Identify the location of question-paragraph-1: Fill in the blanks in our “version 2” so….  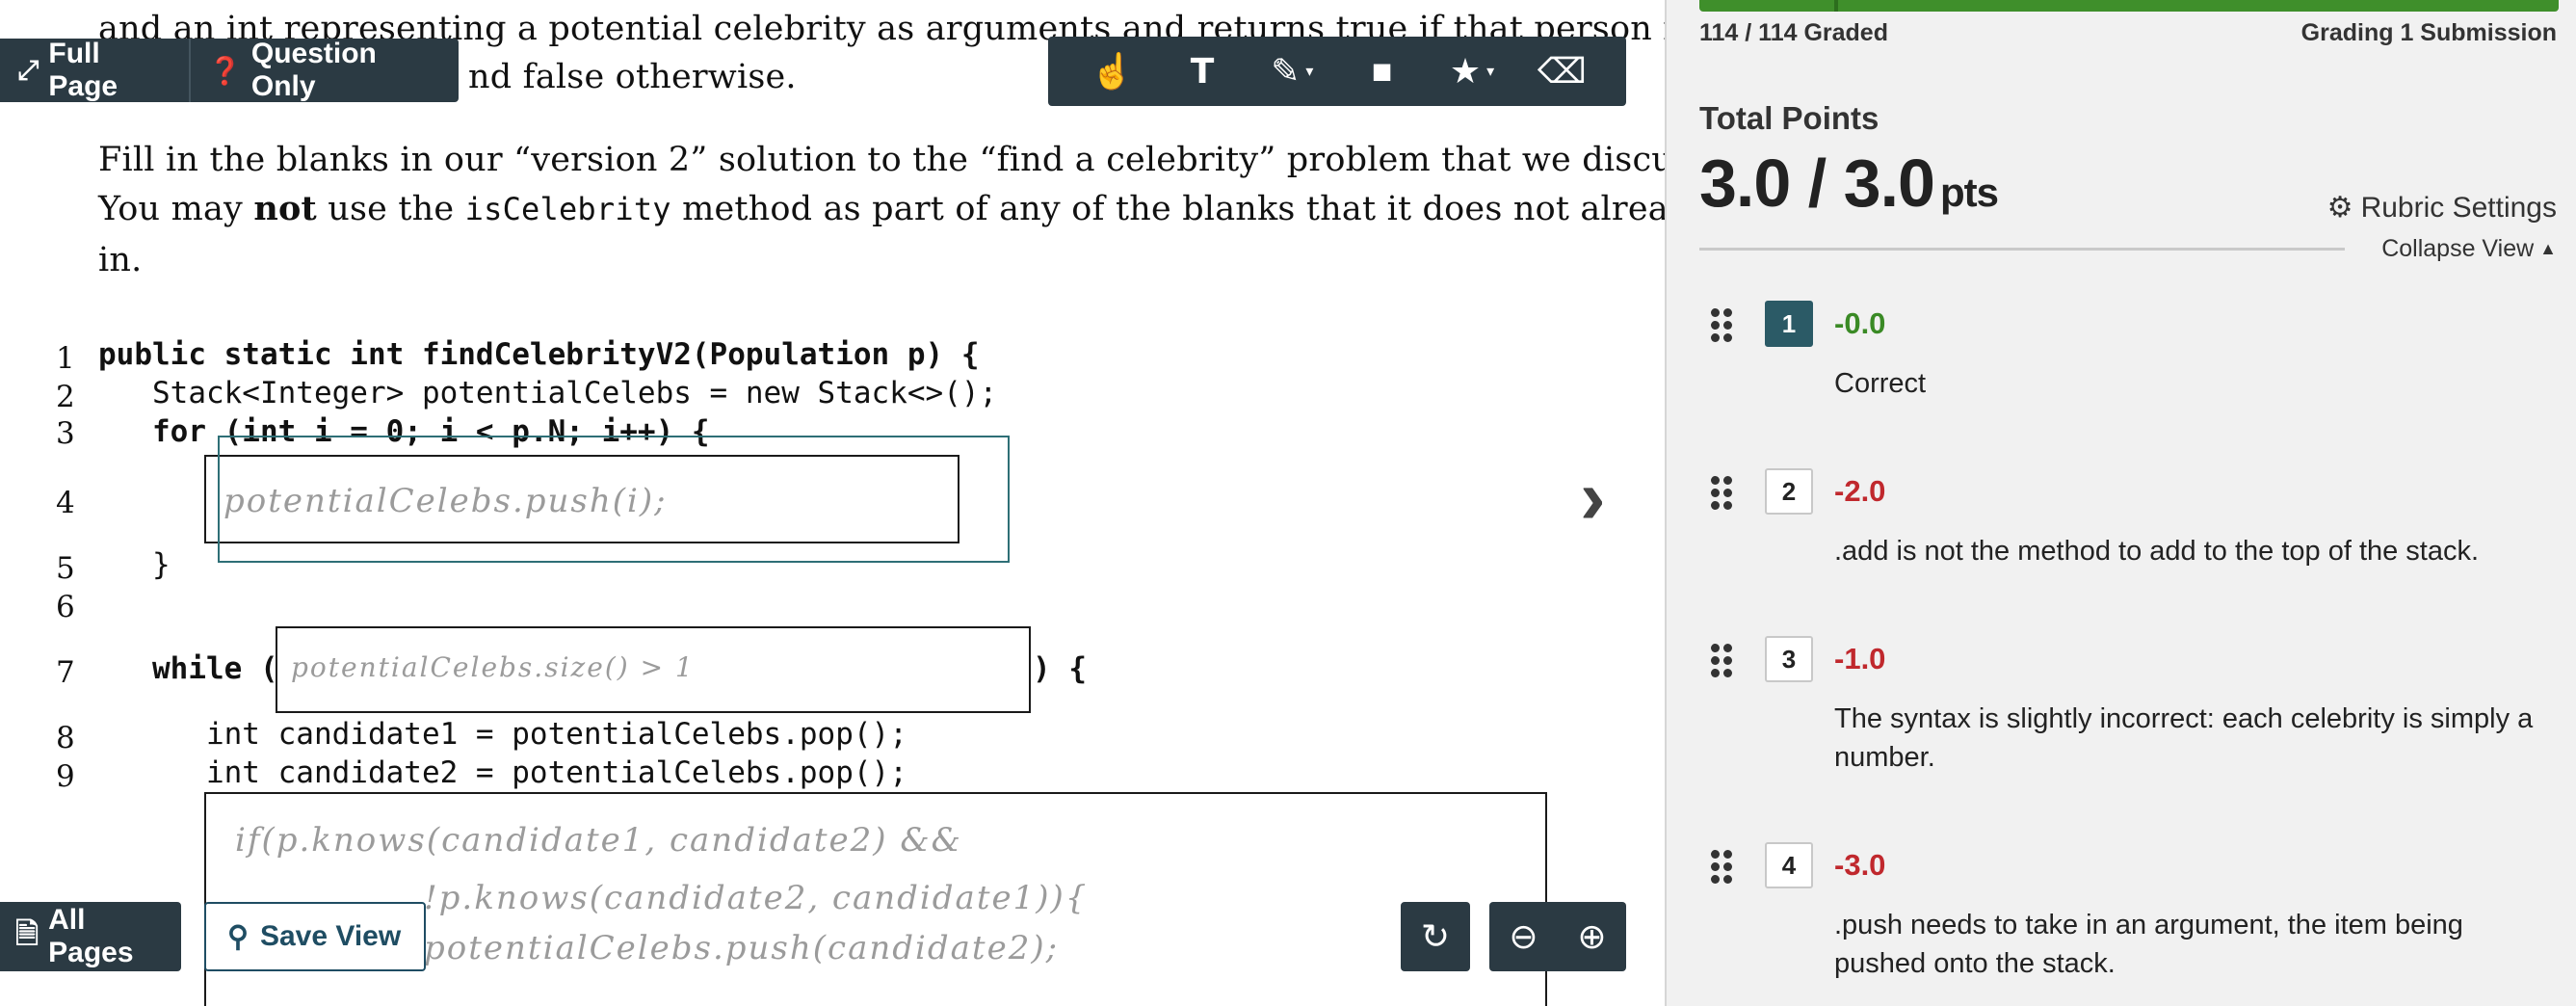
(882, 160).